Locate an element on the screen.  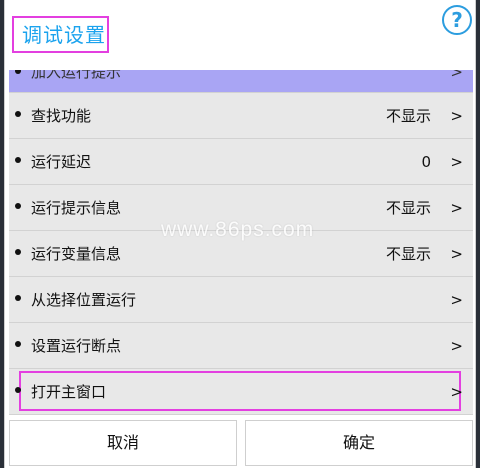
item-label: 运行延迟 is located at coordinates (61, 162).